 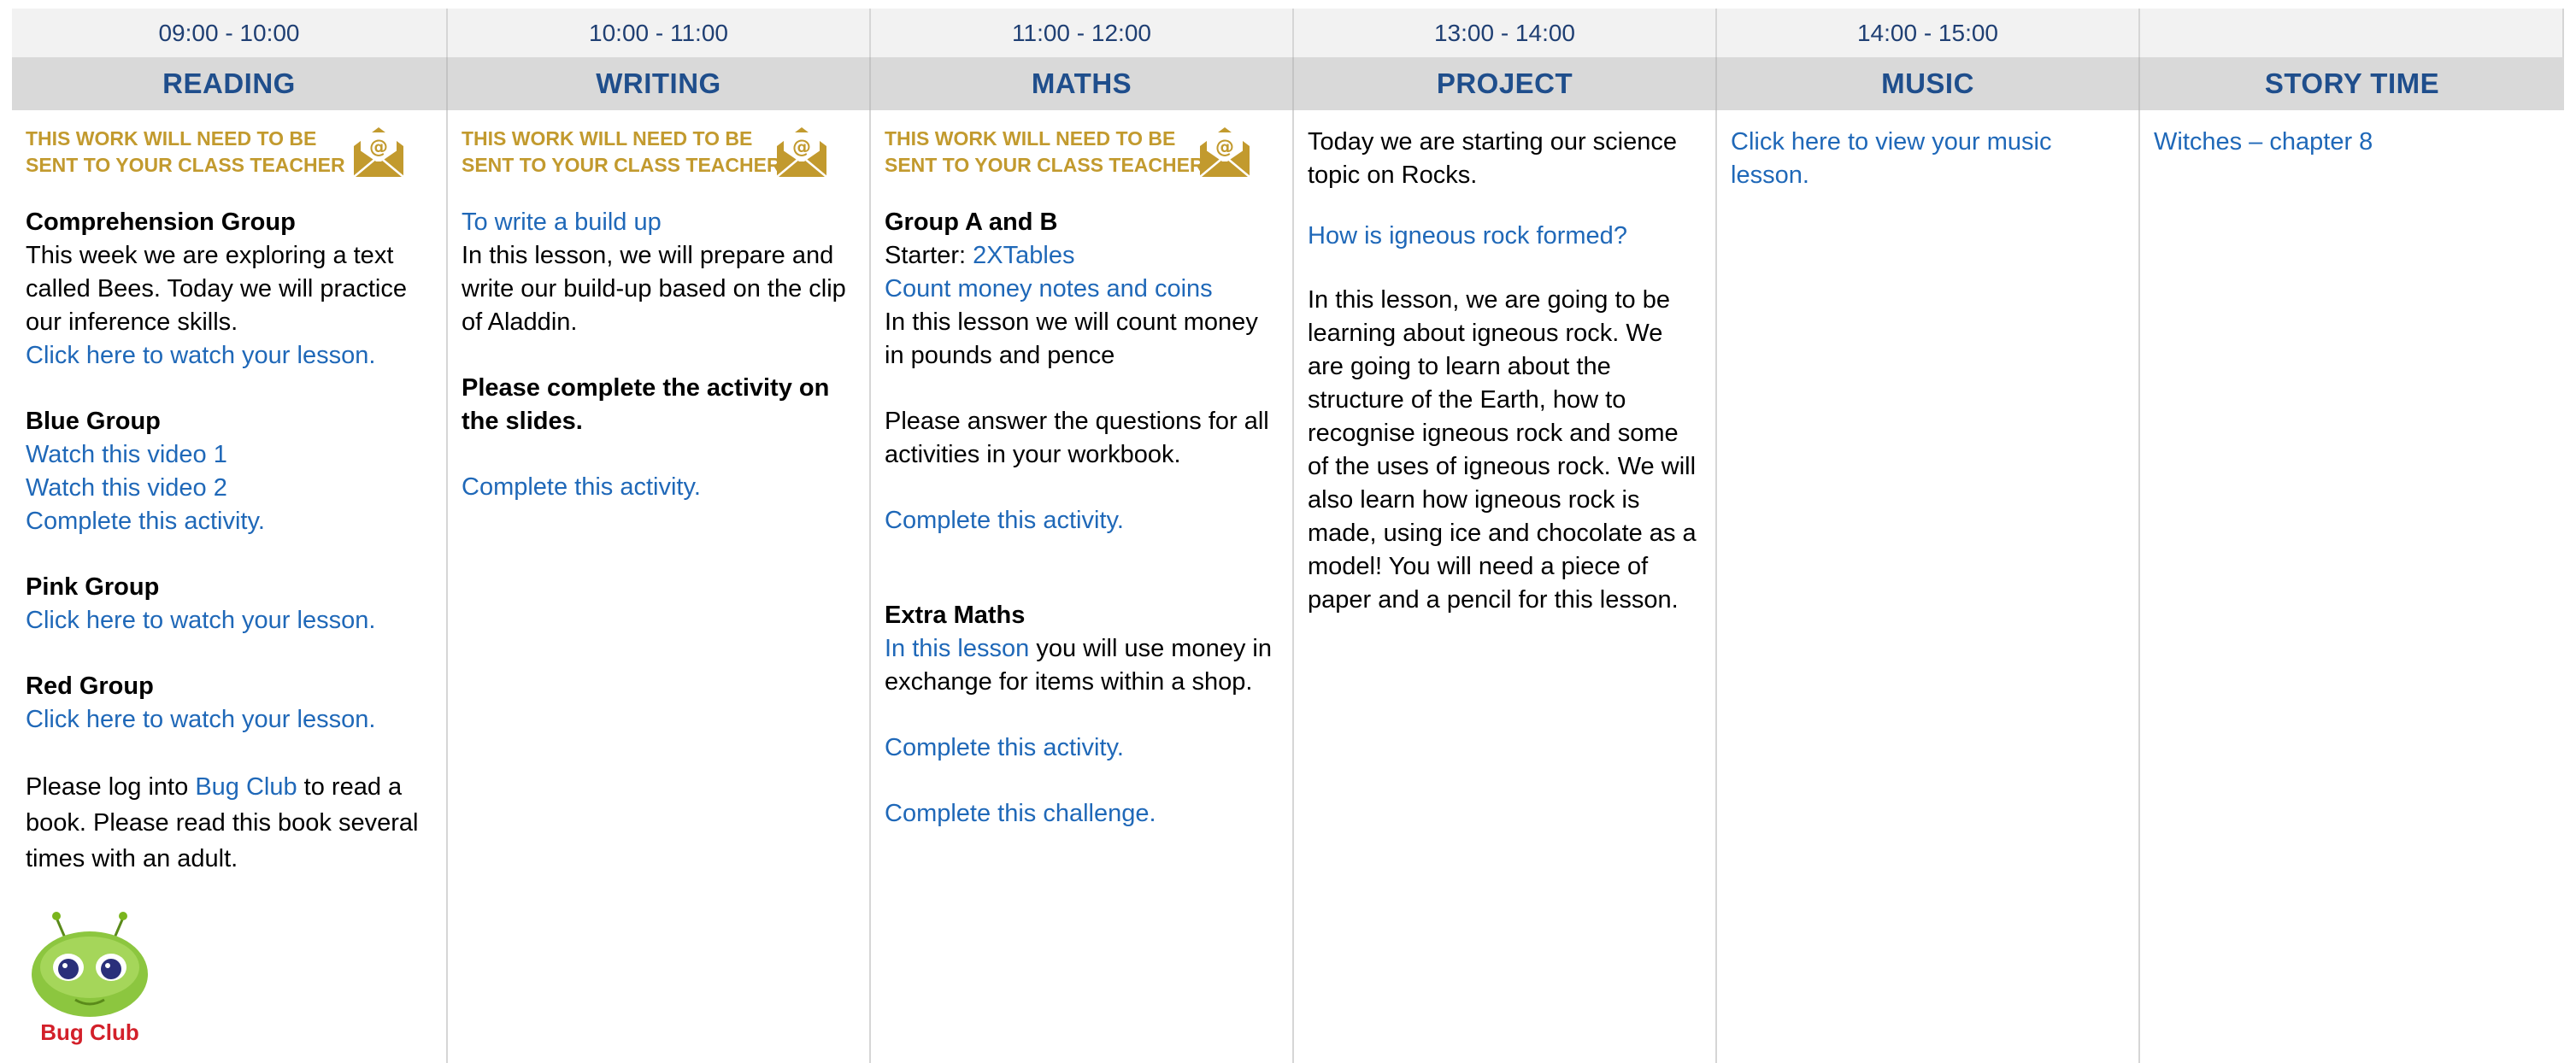 I want to click on red-lesson-link: Click here to watch your lesson., so click(x=229, y=720).